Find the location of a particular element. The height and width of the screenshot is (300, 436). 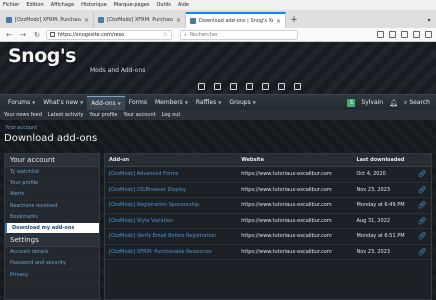

url-text: https://snogssite.com/reso is located at coordinates (91, 34).